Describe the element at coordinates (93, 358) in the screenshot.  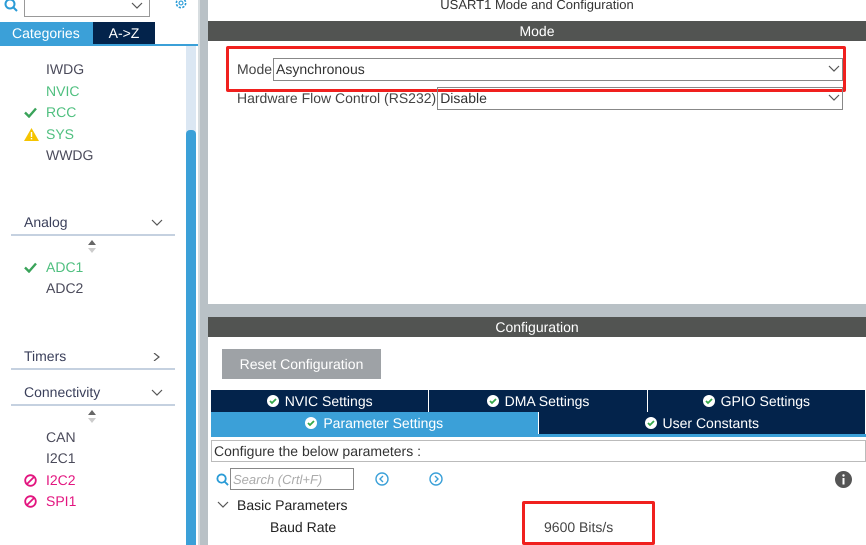
I see `category-header: Timers` at that location.